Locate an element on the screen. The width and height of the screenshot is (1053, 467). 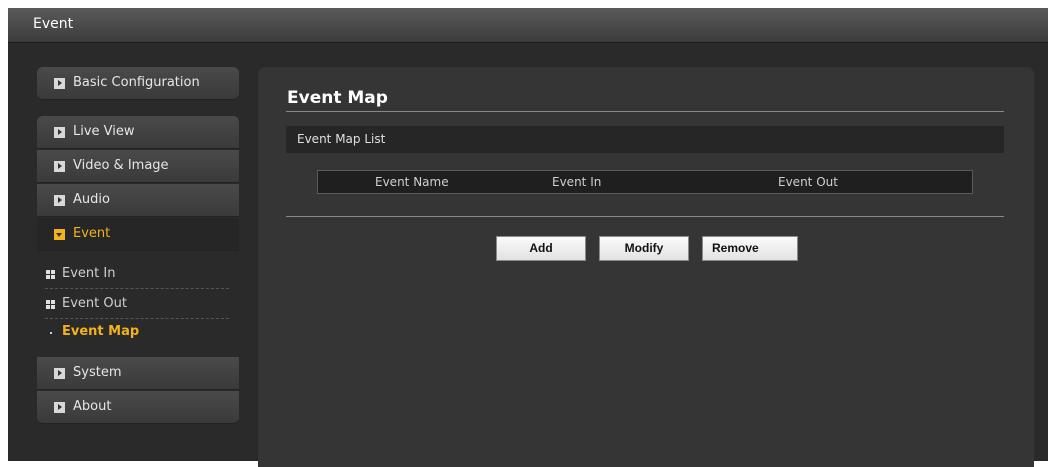
sidebar-item-audio: Audio is located at coordinates (138, 200).